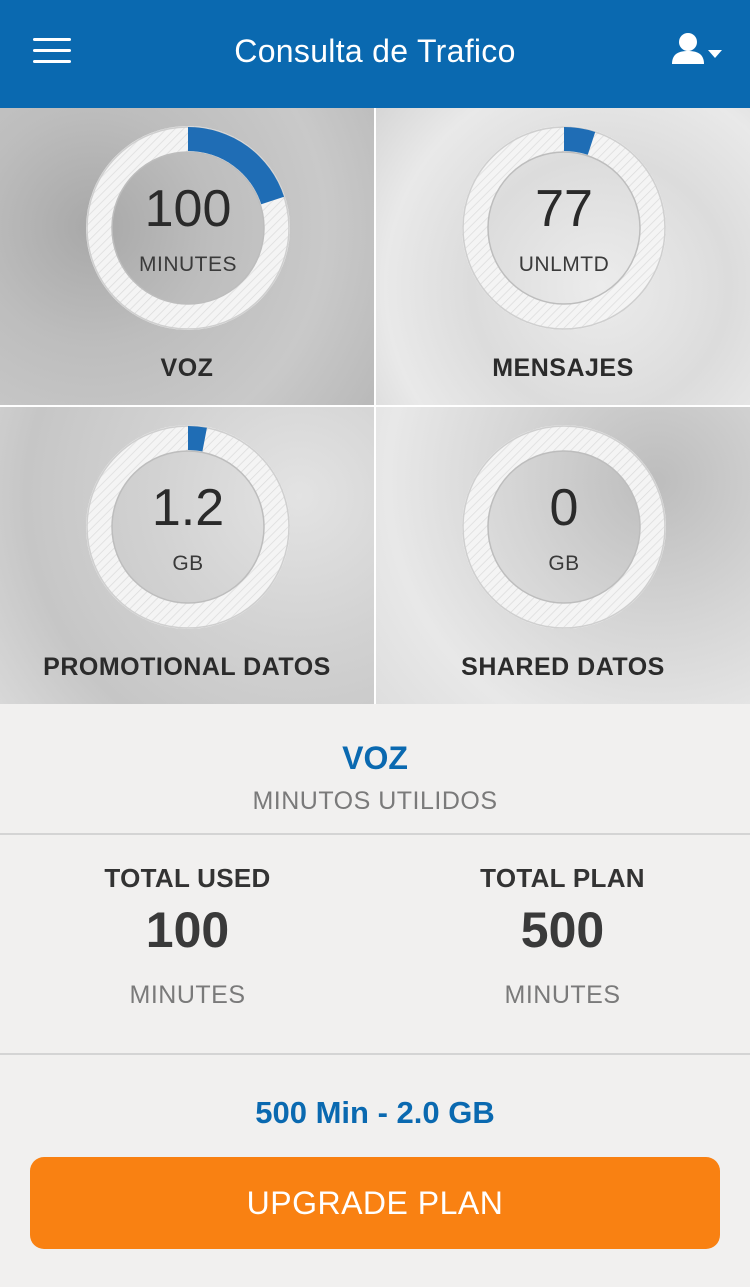 The width and height of the screenshot is (750, 1287). I want to click on tile-label: PROMOTIONAL DATOS, so click(187, 667).